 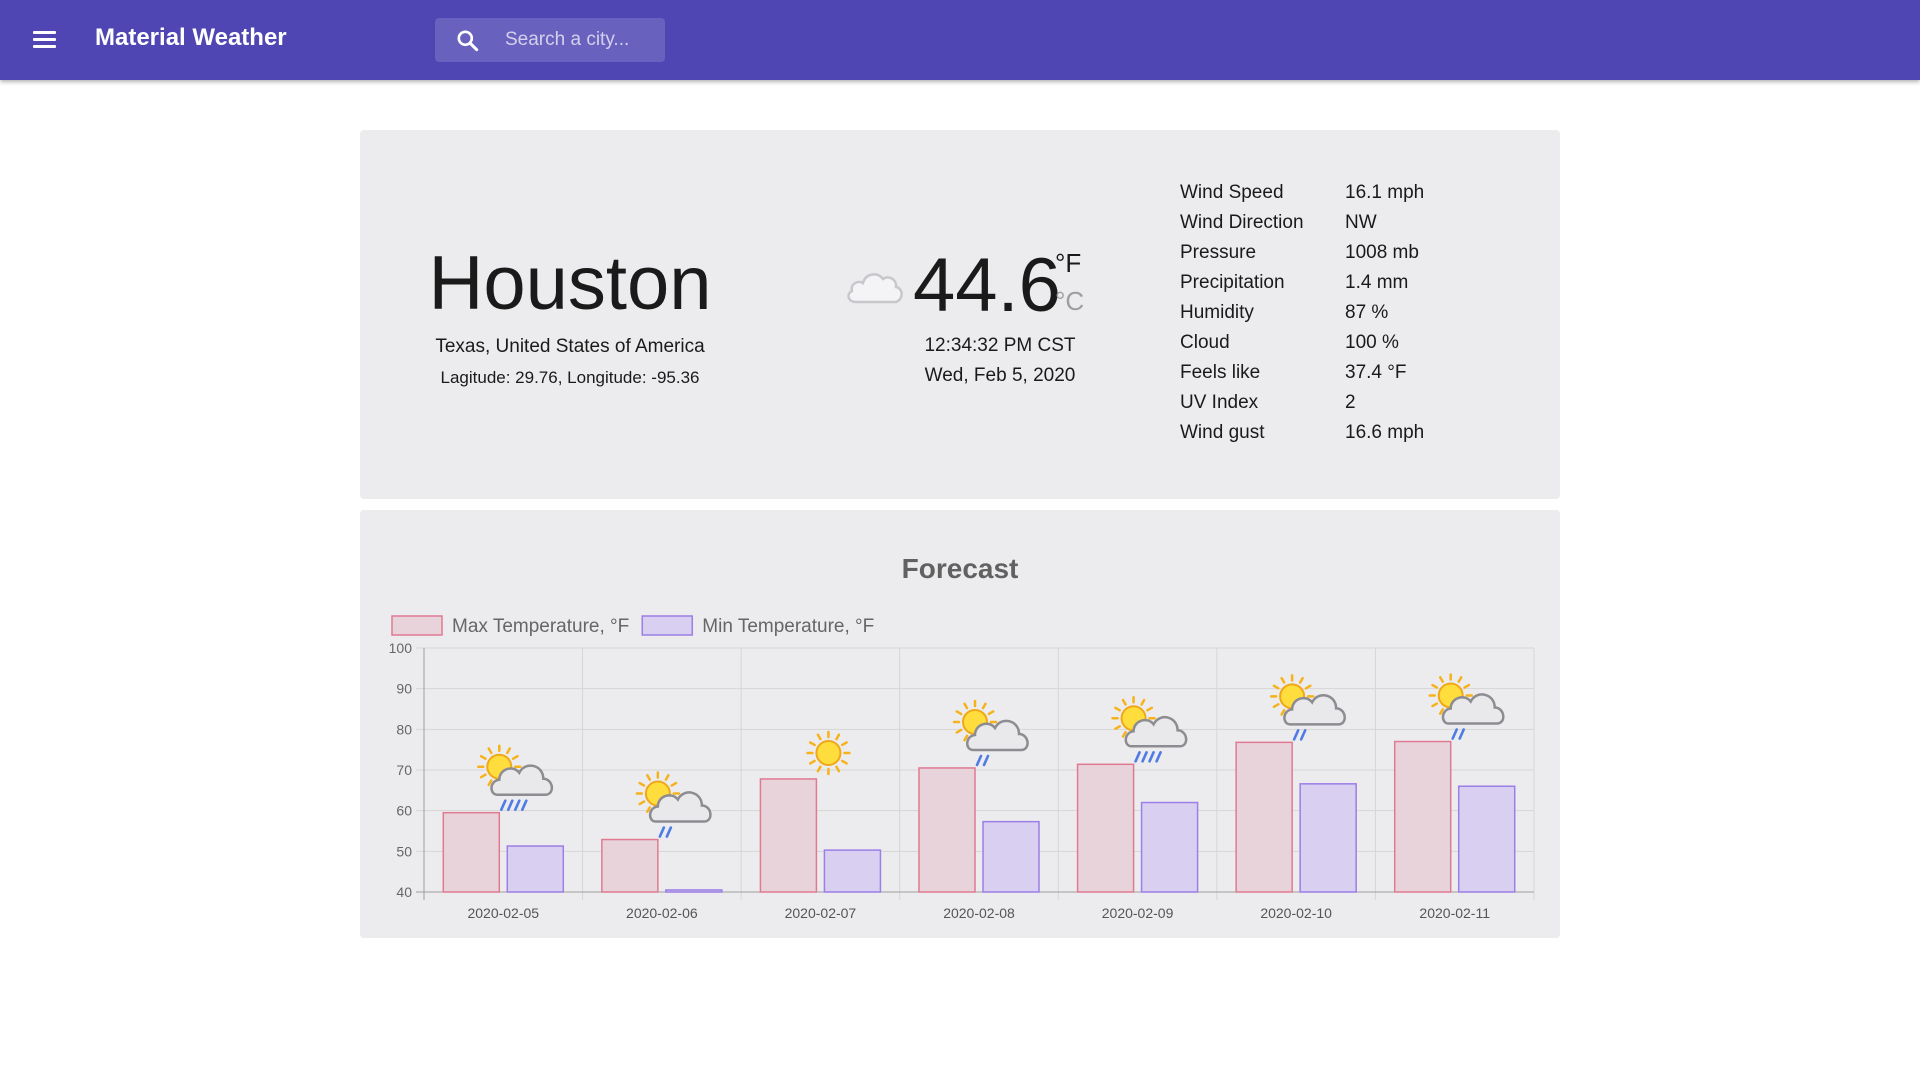 What do you see at coordinates (1205, 342) in the screenshot?
I see `detail-label: Cloud` at bounding box center [1205, 342].